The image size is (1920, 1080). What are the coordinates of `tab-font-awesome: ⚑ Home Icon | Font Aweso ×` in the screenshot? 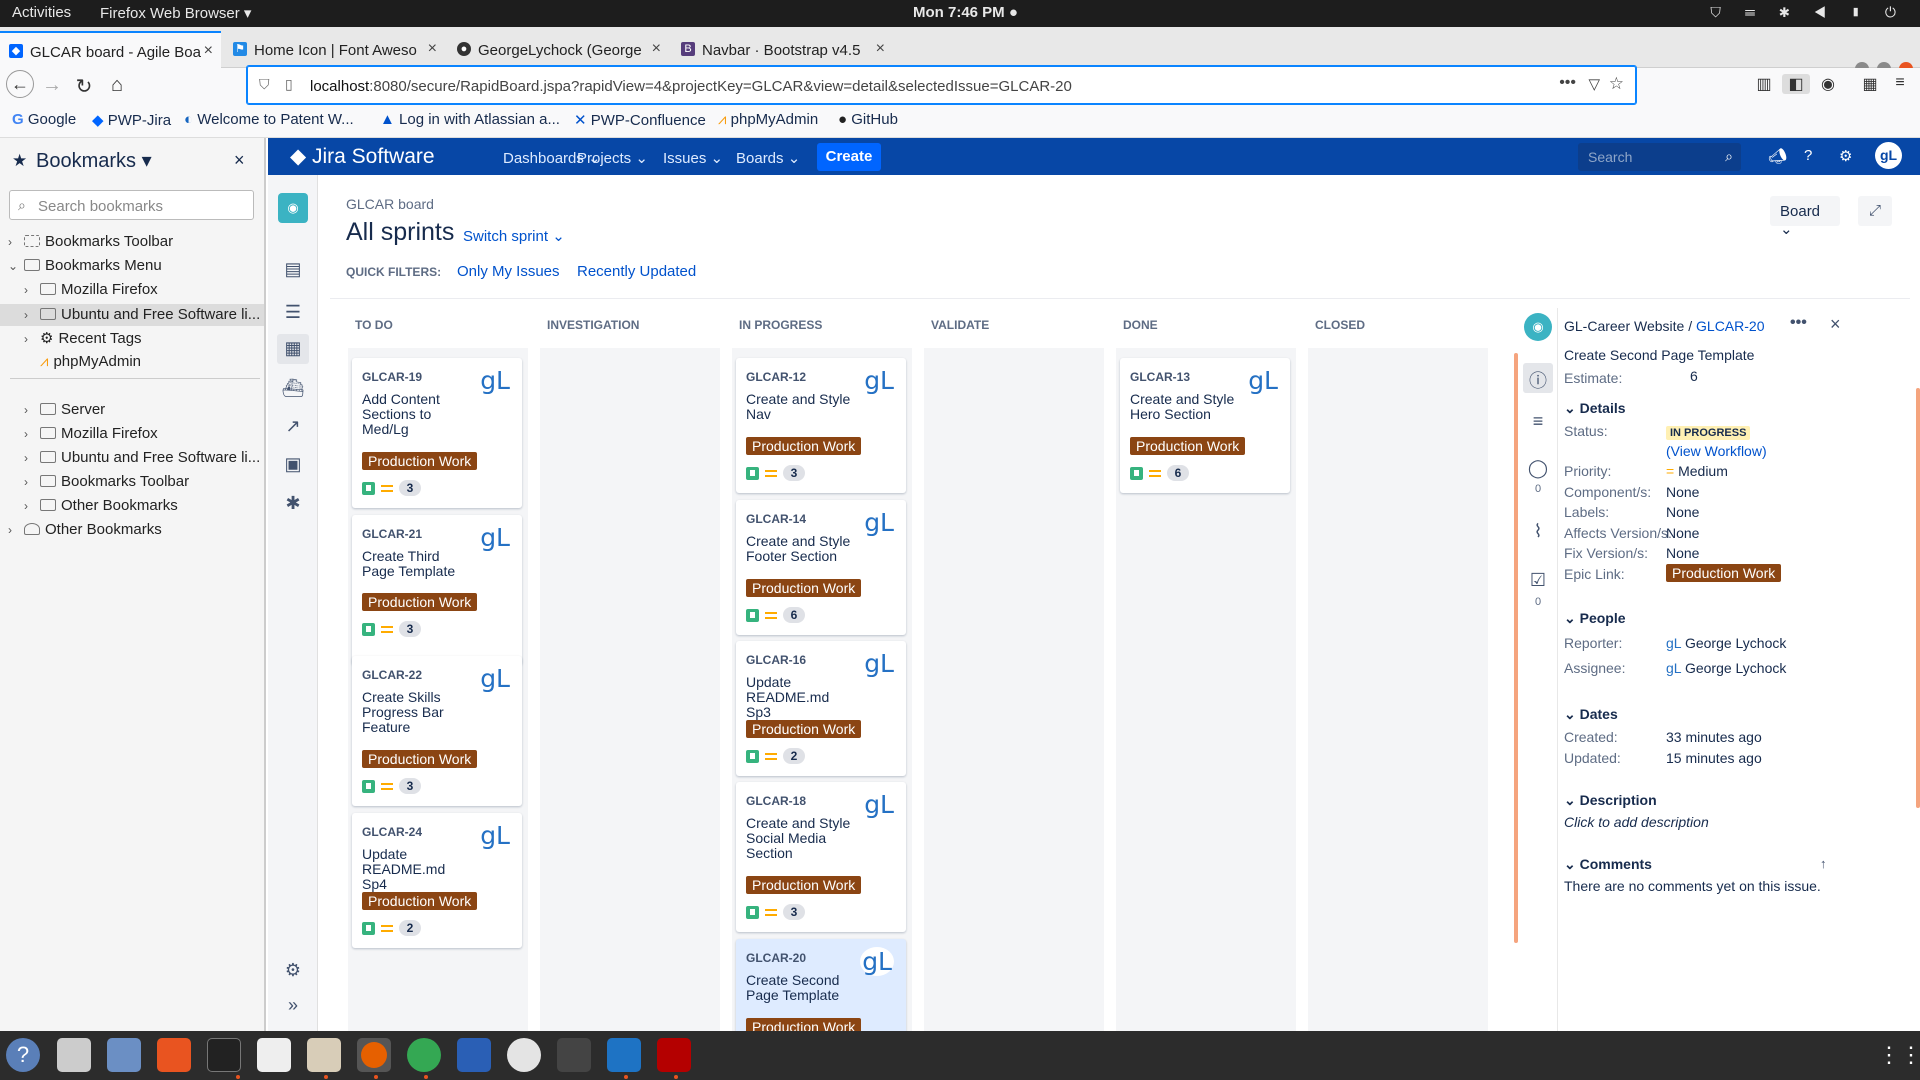 It's located at (334, 49).